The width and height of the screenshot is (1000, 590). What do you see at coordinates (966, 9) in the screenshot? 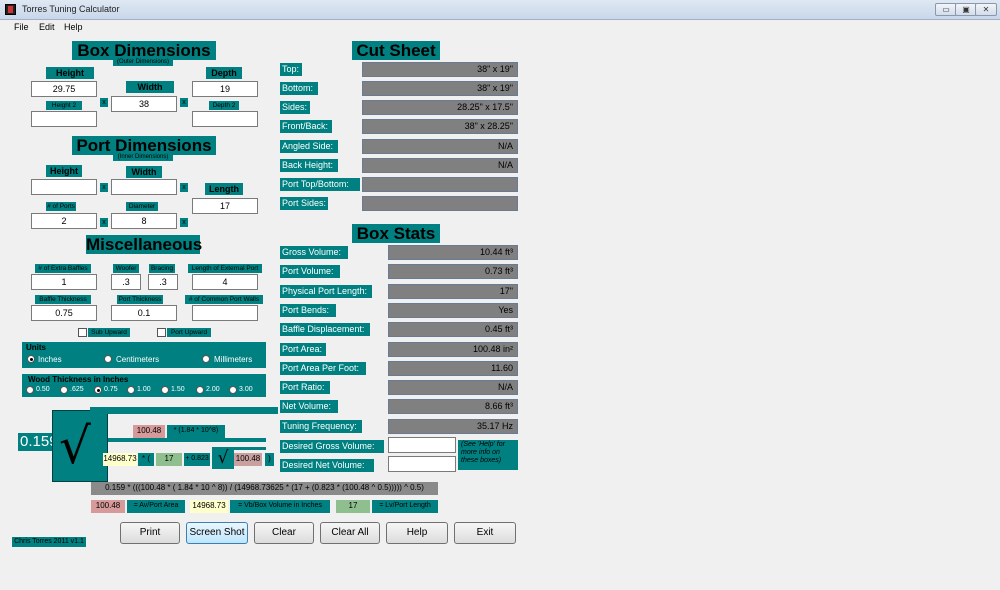
I see `maximize-button: ▣` at bounding box center [966, 9].